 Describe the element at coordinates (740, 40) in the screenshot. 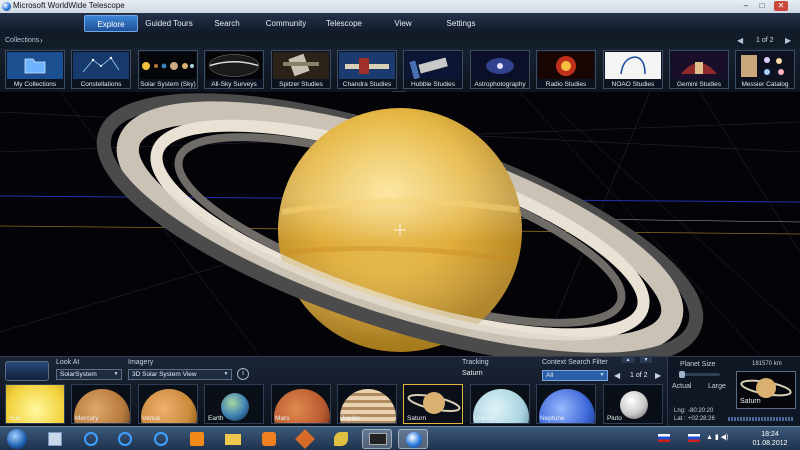

I see `collections-prev-button: ◀` at that location.